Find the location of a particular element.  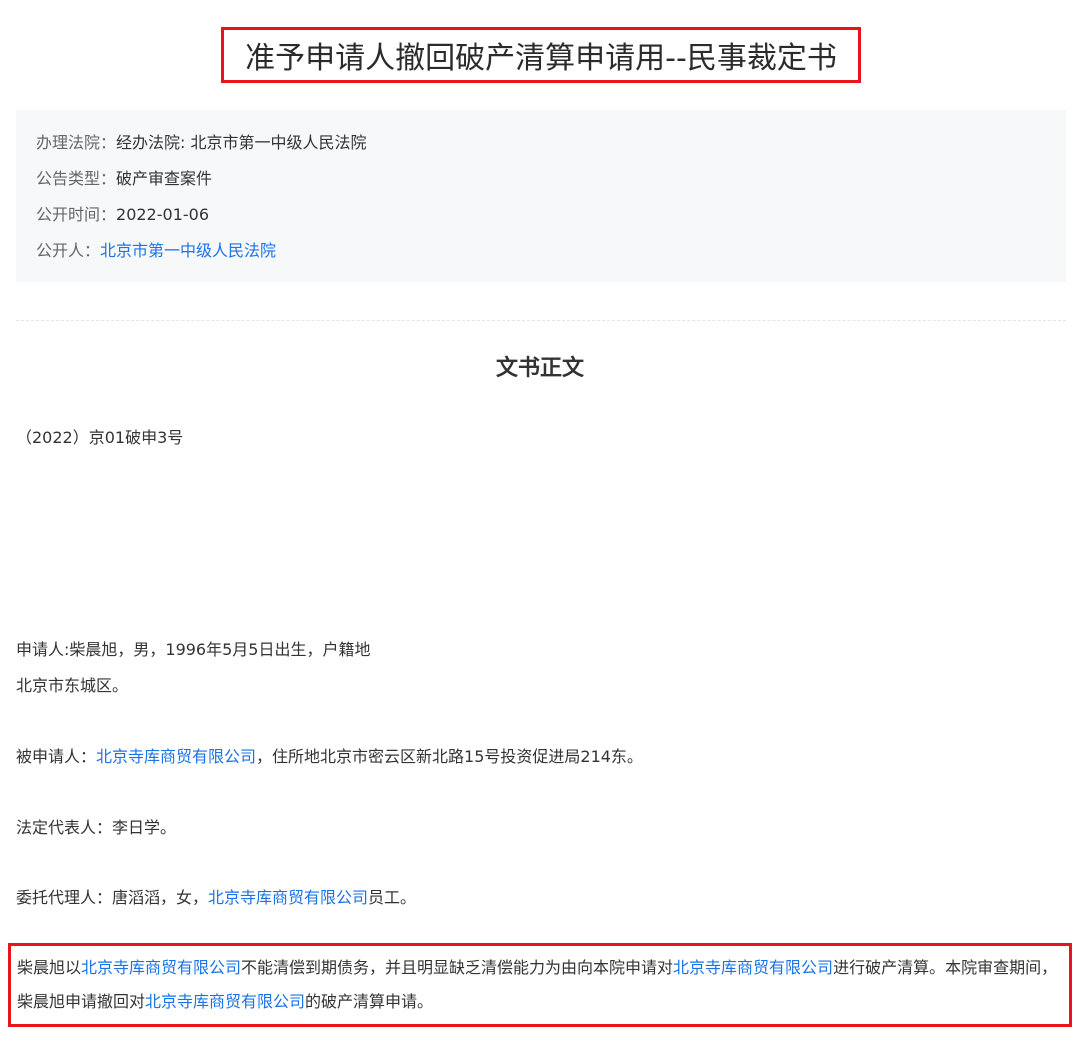

date-label: 公开时间： is located at coordinates (76, 214).